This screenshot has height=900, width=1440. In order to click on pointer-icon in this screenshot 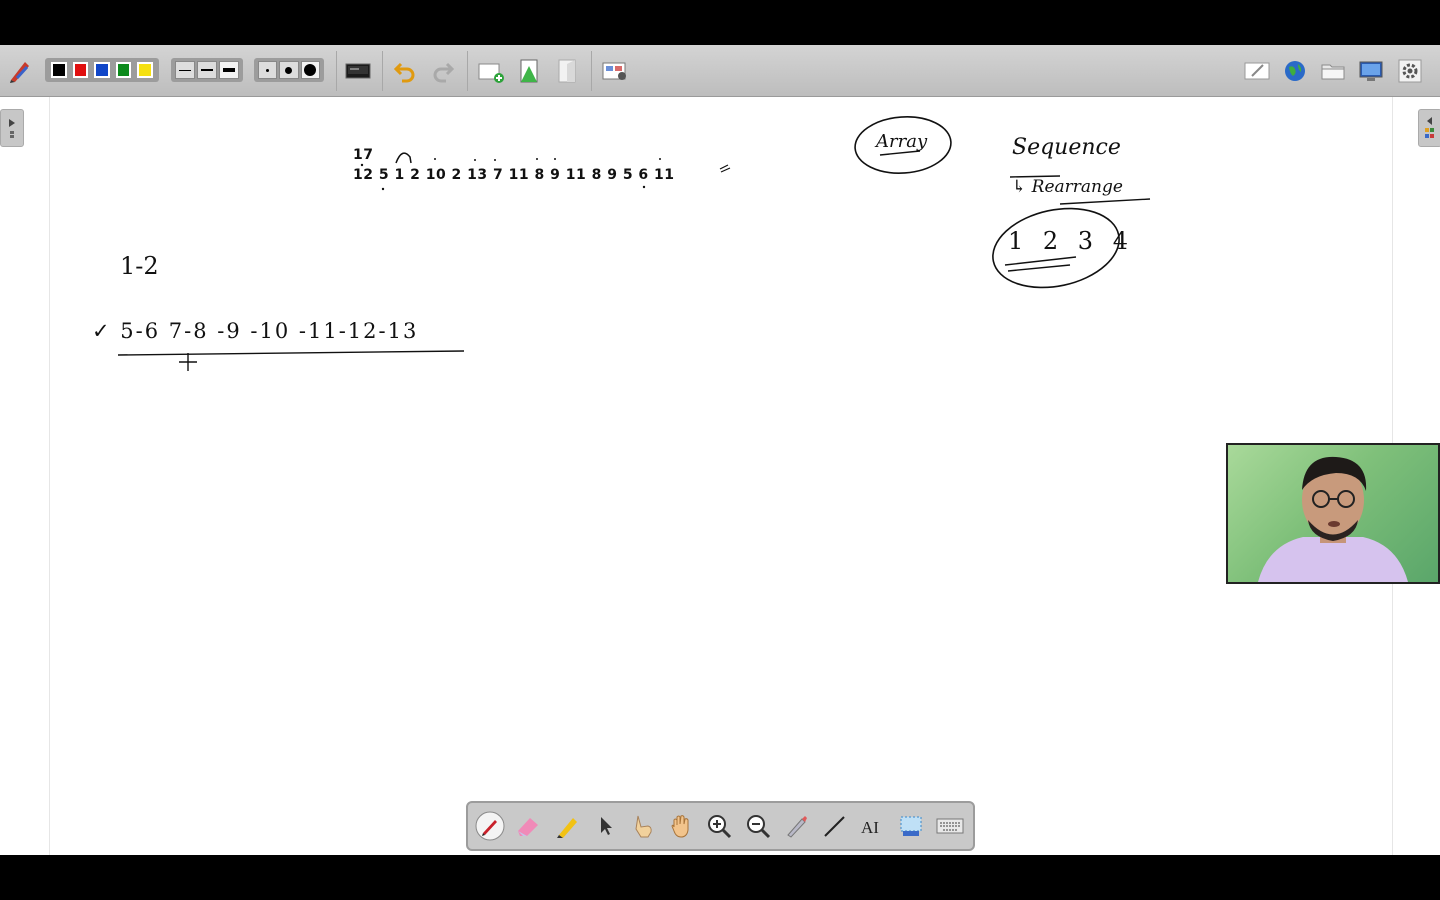, I will do `click(605, 826)`.